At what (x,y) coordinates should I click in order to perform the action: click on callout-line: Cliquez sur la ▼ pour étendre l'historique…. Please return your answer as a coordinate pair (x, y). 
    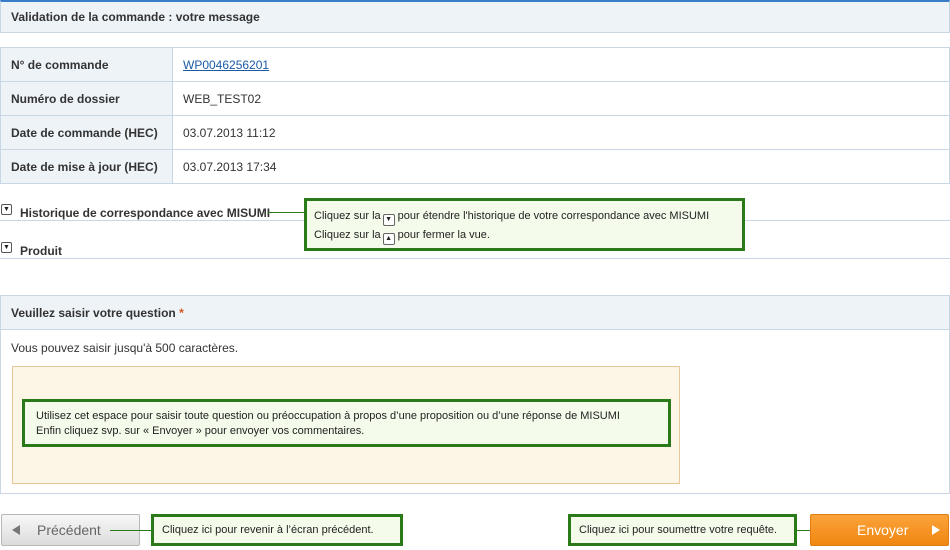
    Looking at the image, I should click on (528, 216).